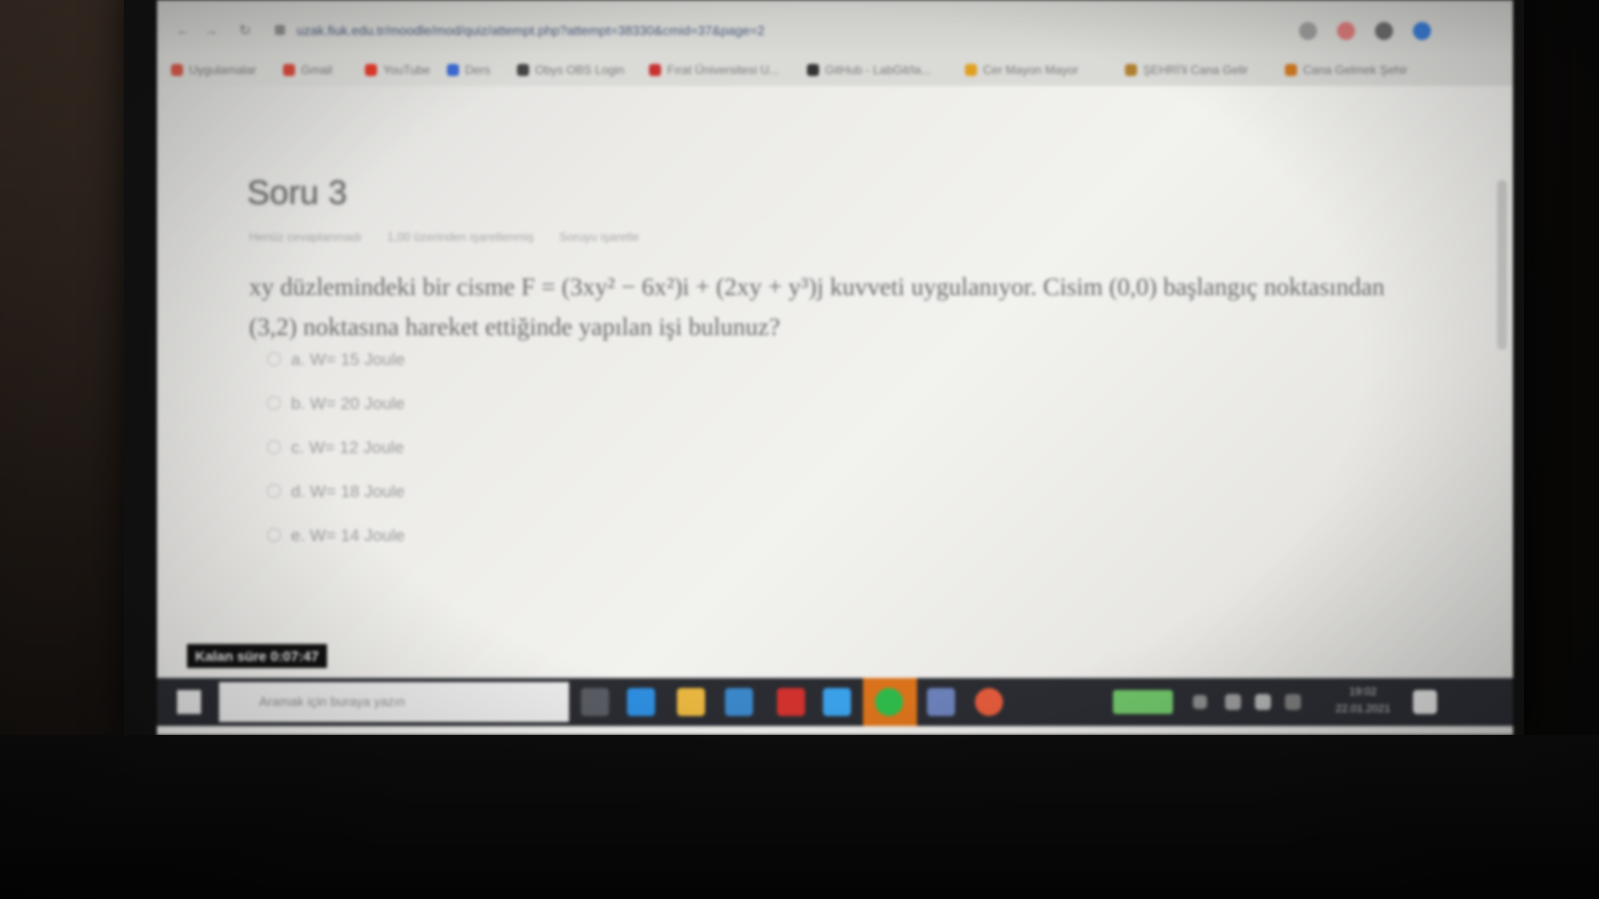 The height and width of the screenshot is (899, 1599). I want to click on back-button: ←, so click(183, 30).